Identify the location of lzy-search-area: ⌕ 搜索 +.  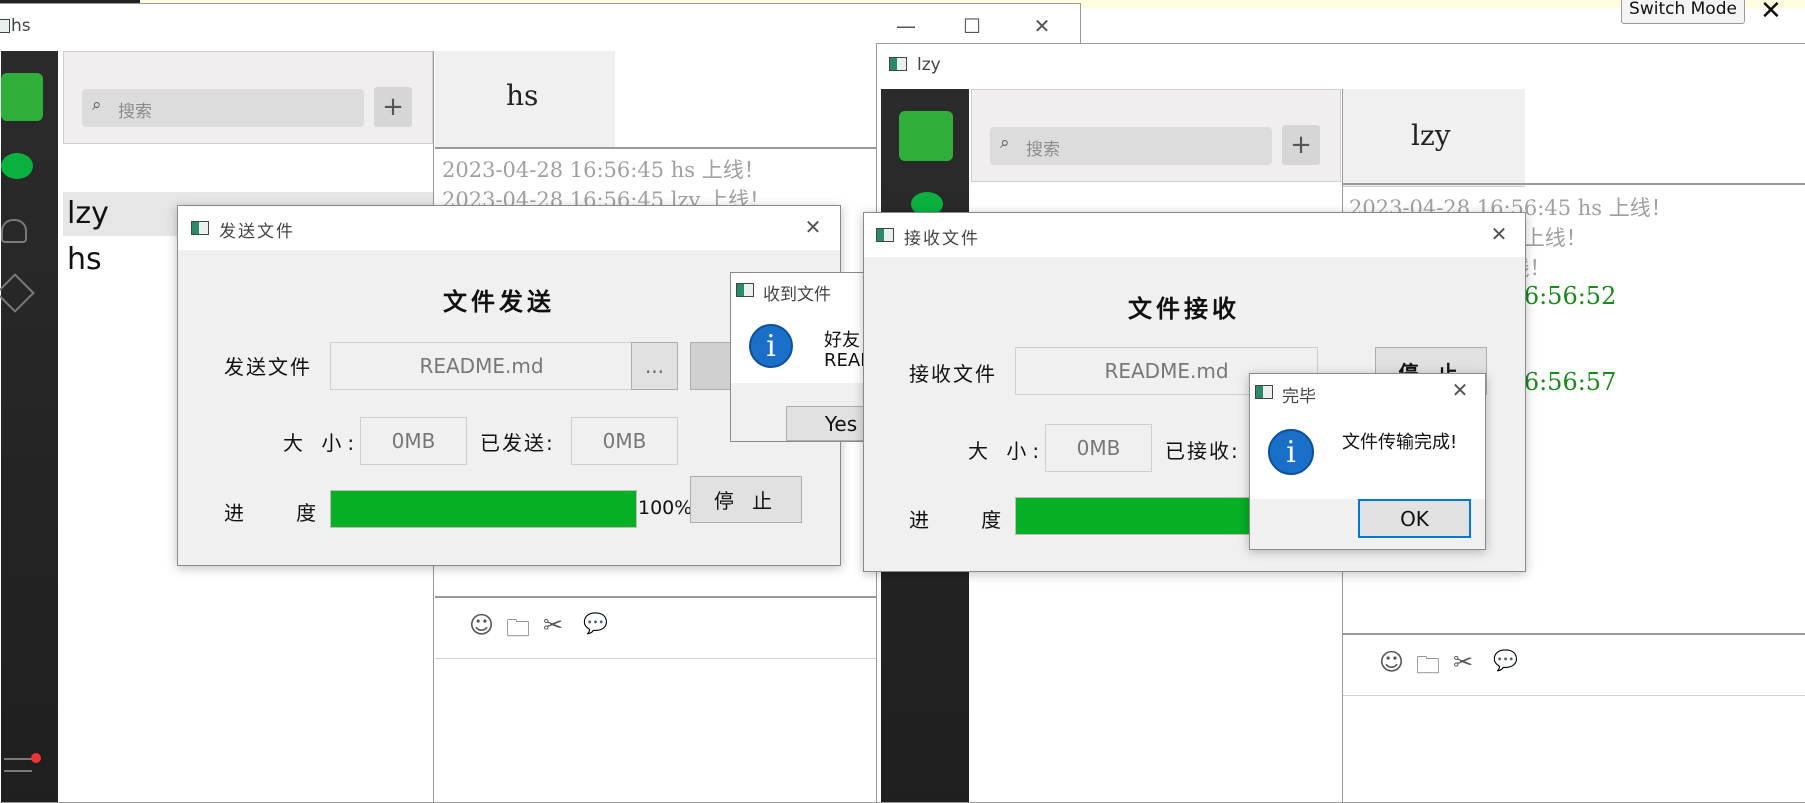
(1156, 135).